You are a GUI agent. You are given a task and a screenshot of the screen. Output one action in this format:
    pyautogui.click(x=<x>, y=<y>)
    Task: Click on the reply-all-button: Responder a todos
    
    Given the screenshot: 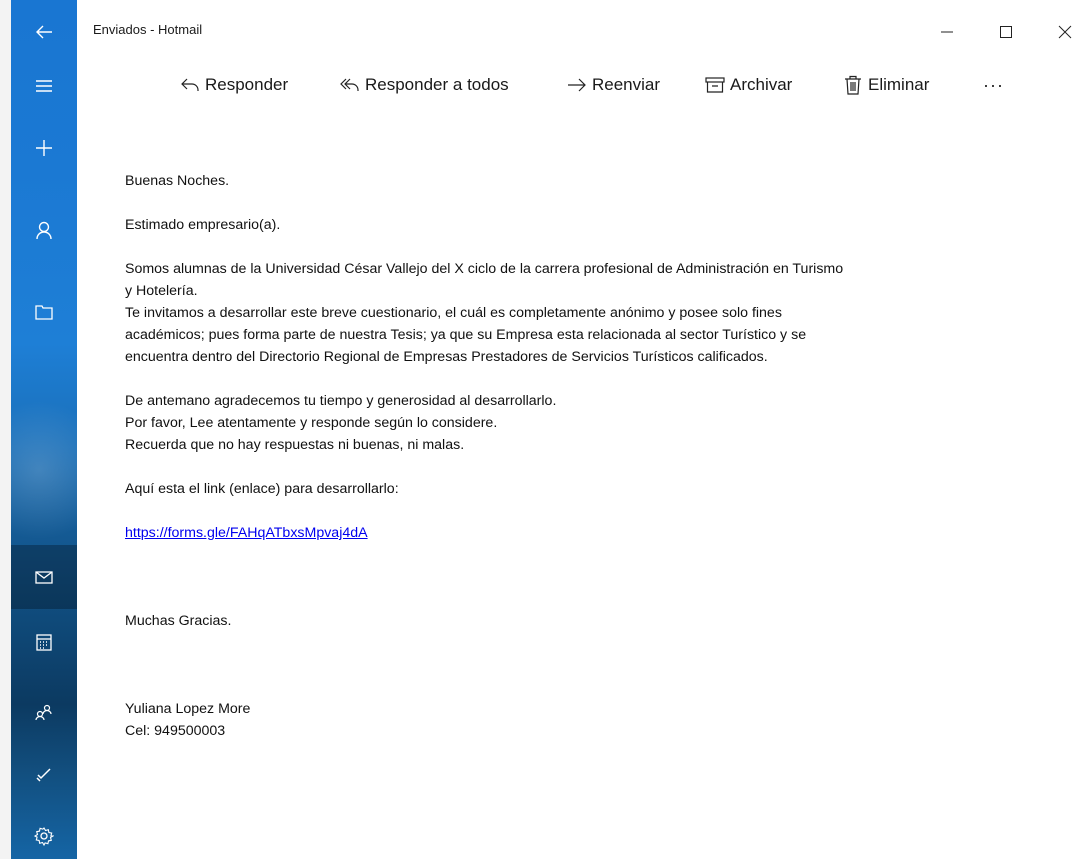 What is the action you would take?
    pyautogui.click(x=424, y=85)
    